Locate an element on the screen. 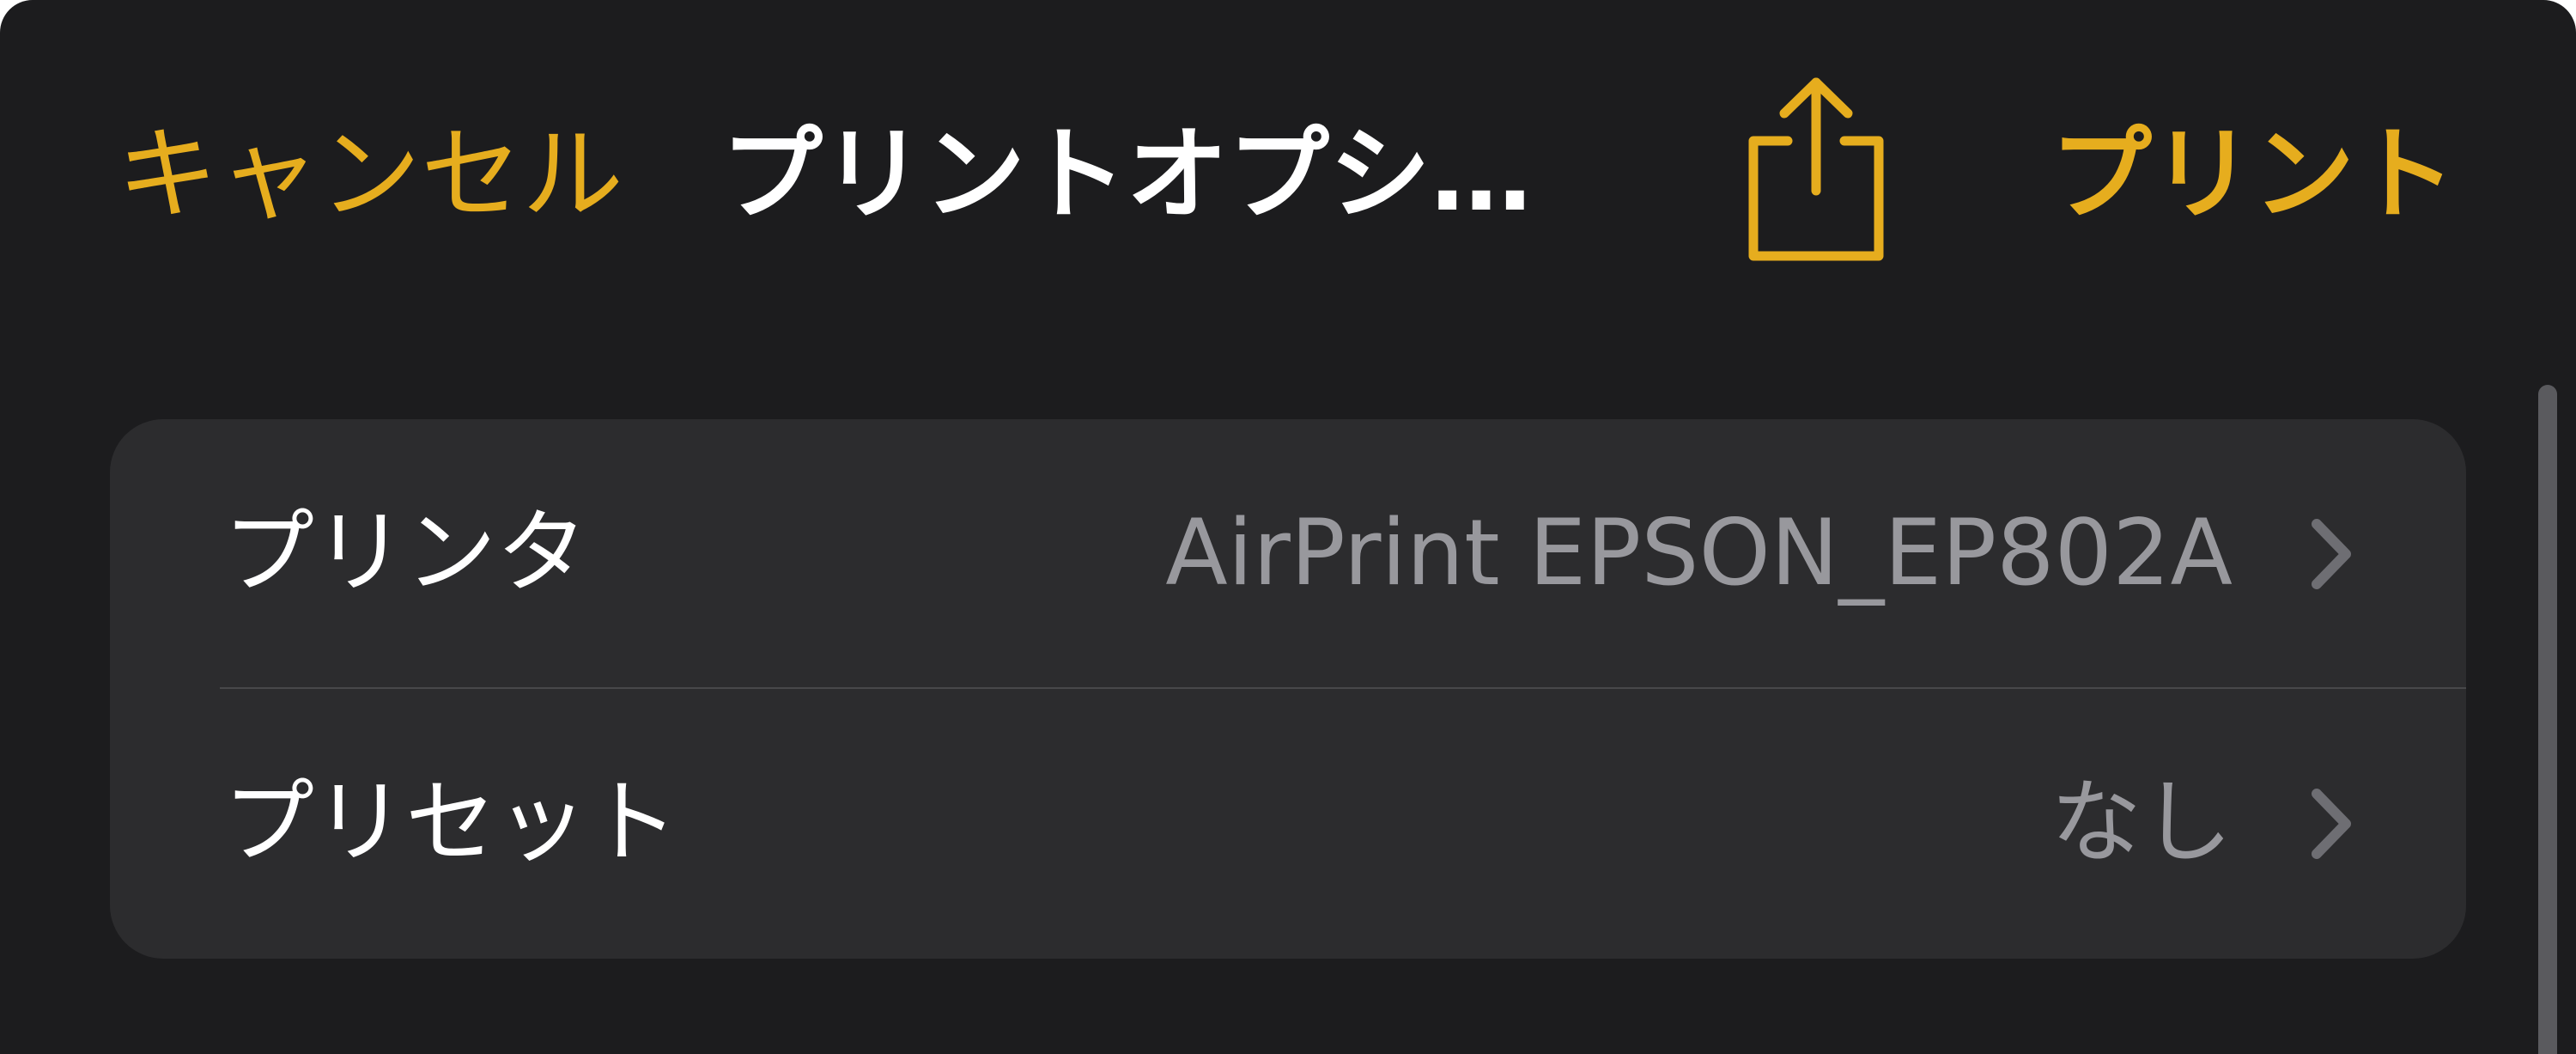 The width and height of the screenshot is (2576, 1054). printer-value: AirPrint EPSON_EP802A is located at coordinates (1699, 553).